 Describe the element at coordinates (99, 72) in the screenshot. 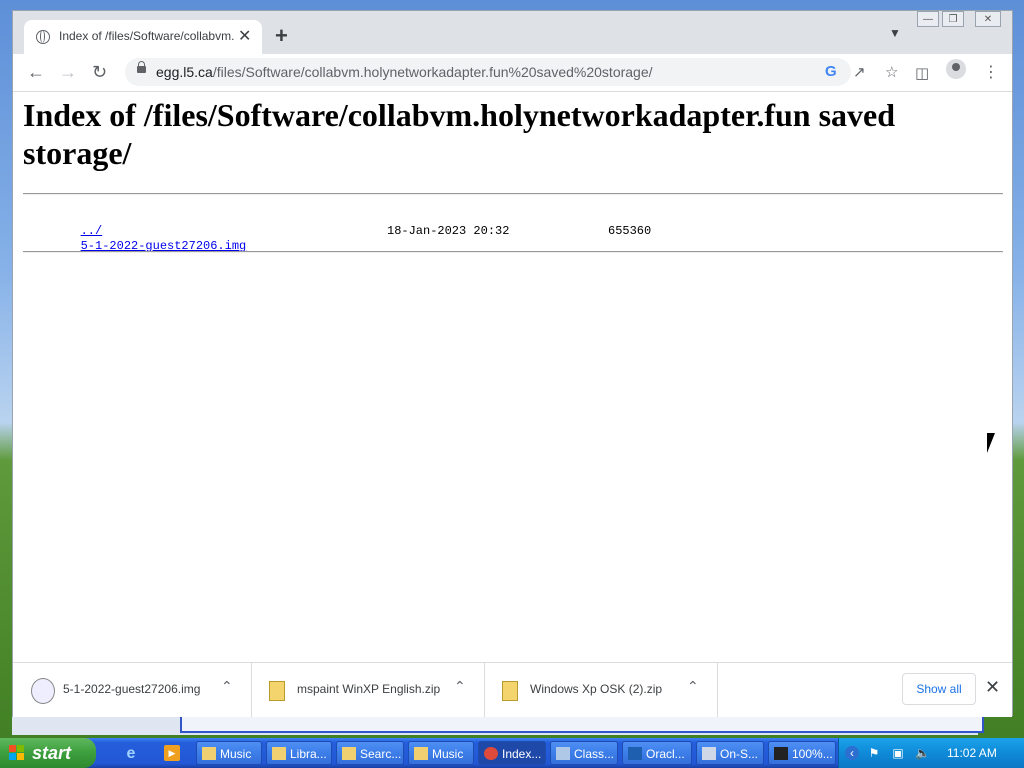

I see `reload-icon: ↻` at that location.